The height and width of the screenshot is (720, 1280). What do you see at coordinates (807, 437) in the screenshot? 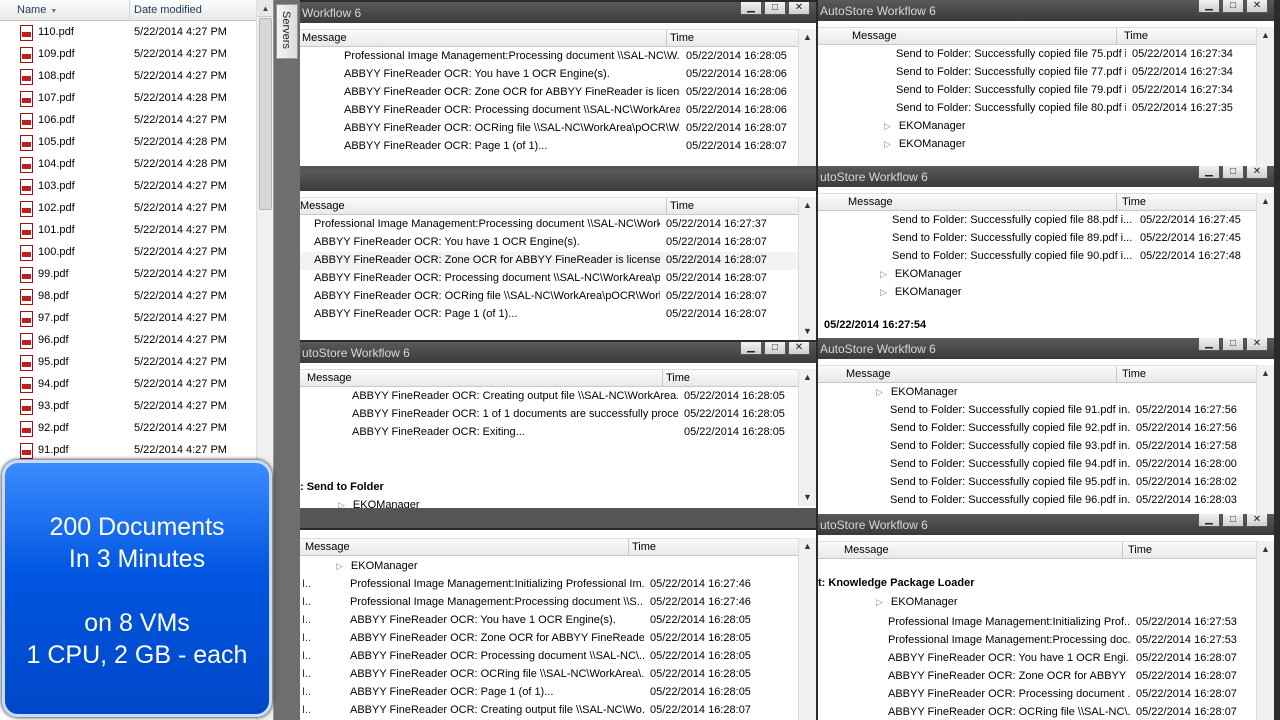
I see `log-scrollbar: ▲▼` at bounding box center [807, 437].